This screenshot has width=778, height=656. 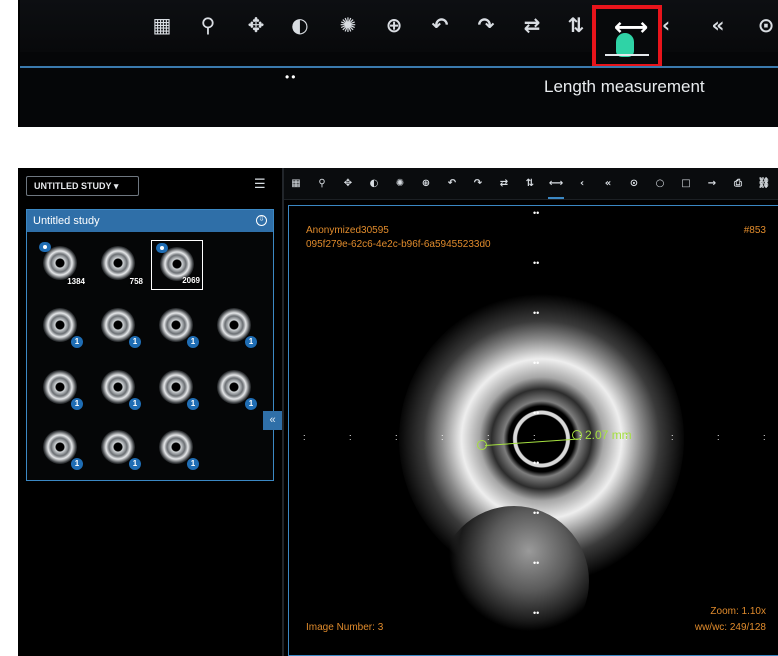 I want to click on thumbnail-image, so click(x=118, y=263).